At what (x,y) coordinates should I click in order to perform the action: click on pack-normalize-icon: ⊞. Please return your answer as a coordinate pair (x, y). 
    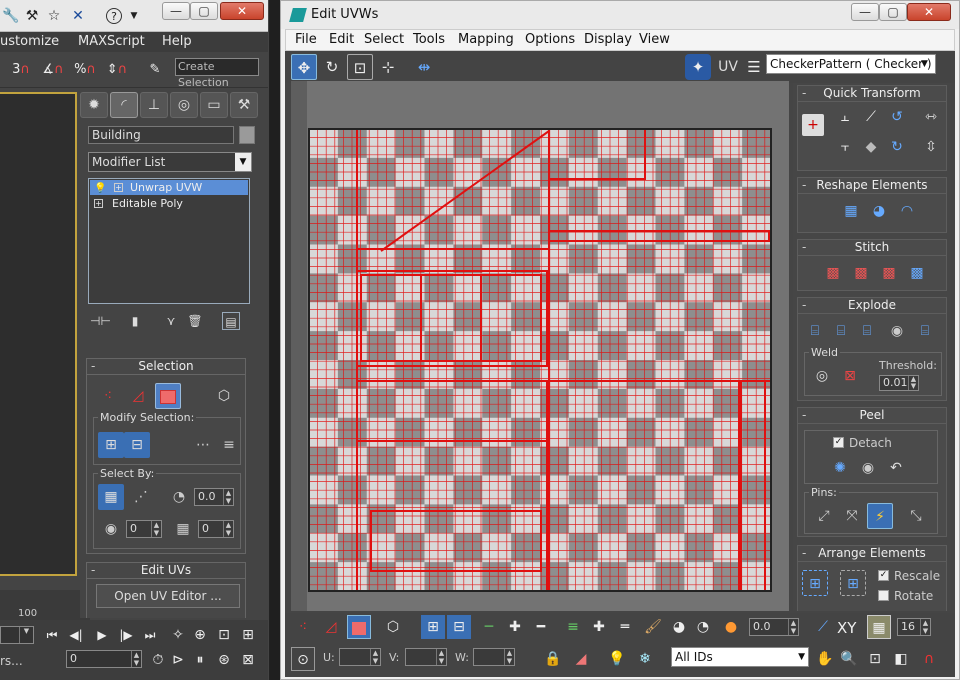
    Looking at the image, I should click on (815, 583).